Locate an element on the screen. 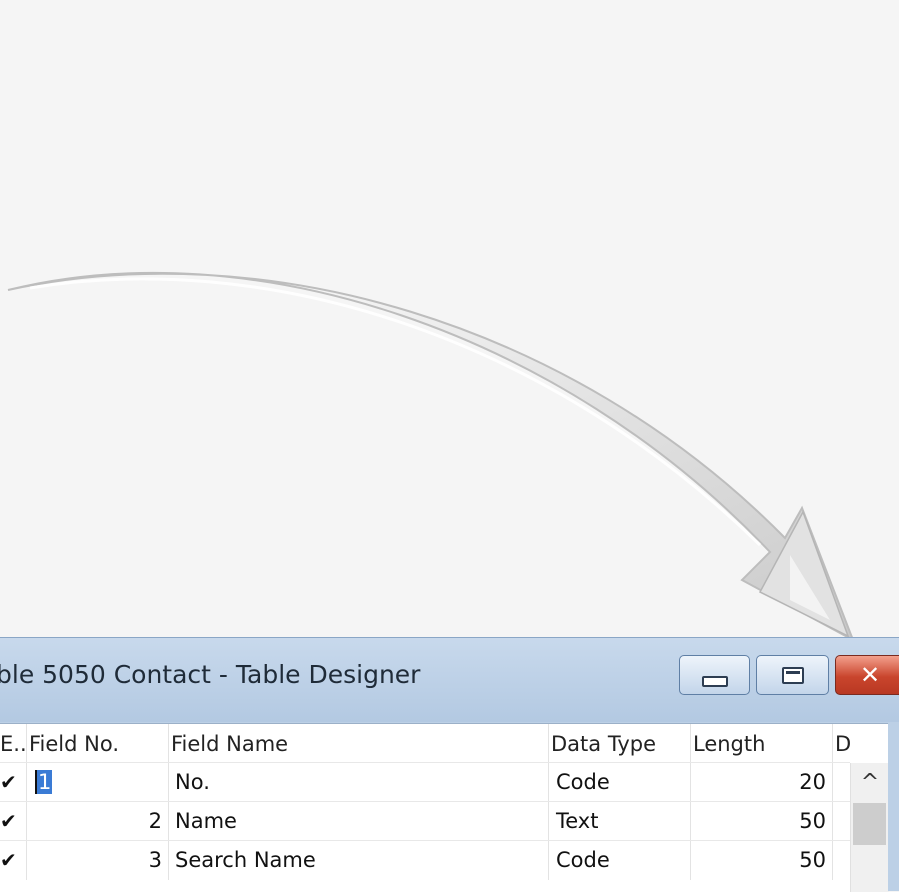 The width and height of the screenshot is (899, 892). window-frame-right is located at coordinates (893, 807).